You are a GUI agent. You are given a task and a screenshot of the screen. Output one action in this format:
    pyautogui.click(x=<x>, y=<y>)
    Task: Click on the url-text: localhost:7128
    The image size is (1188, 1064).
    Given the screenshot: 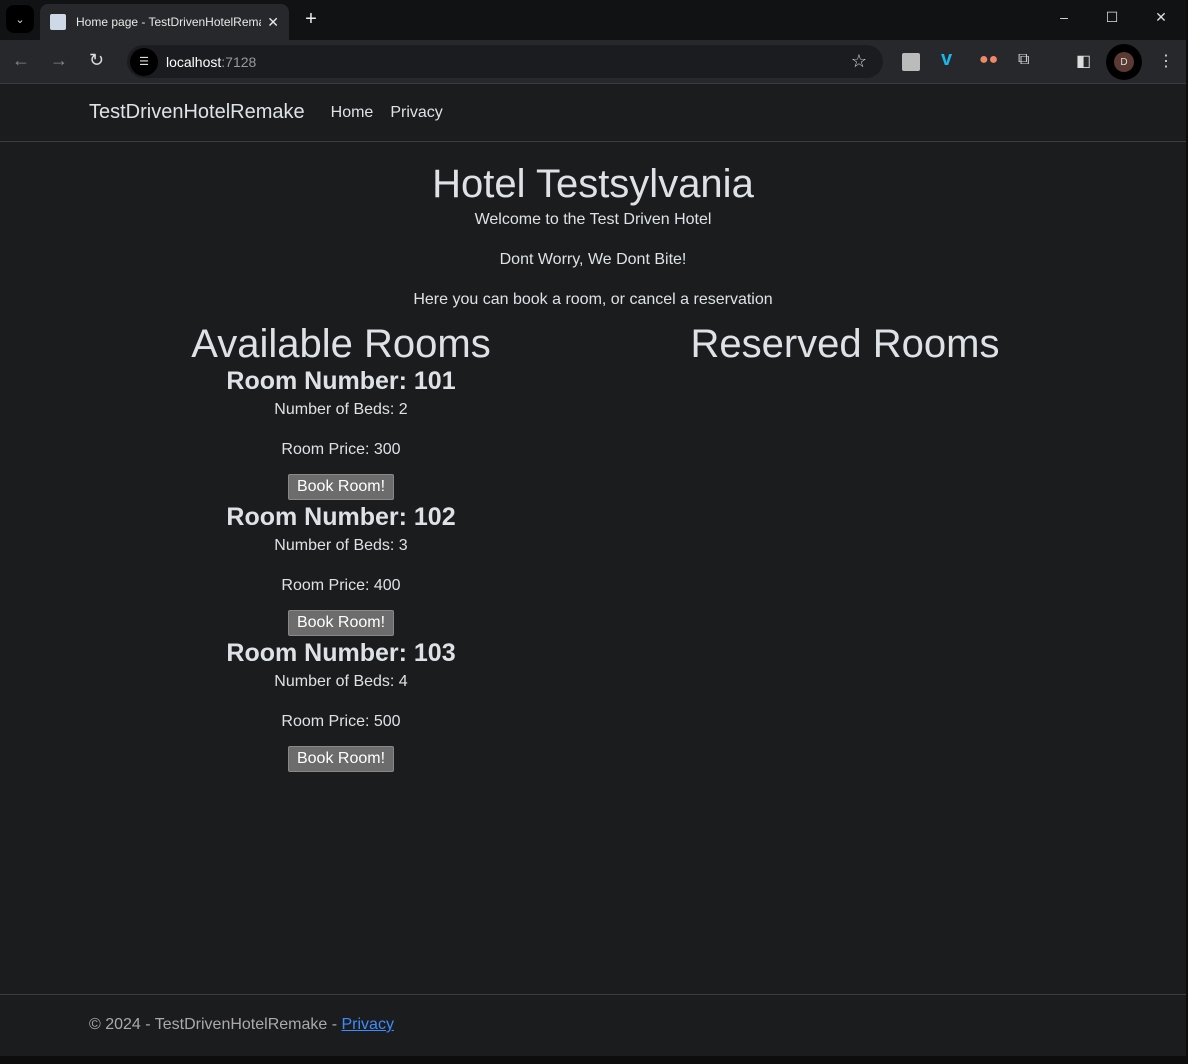 What is the action you would take?
    pyautogui.click(x=211, y=61)
    